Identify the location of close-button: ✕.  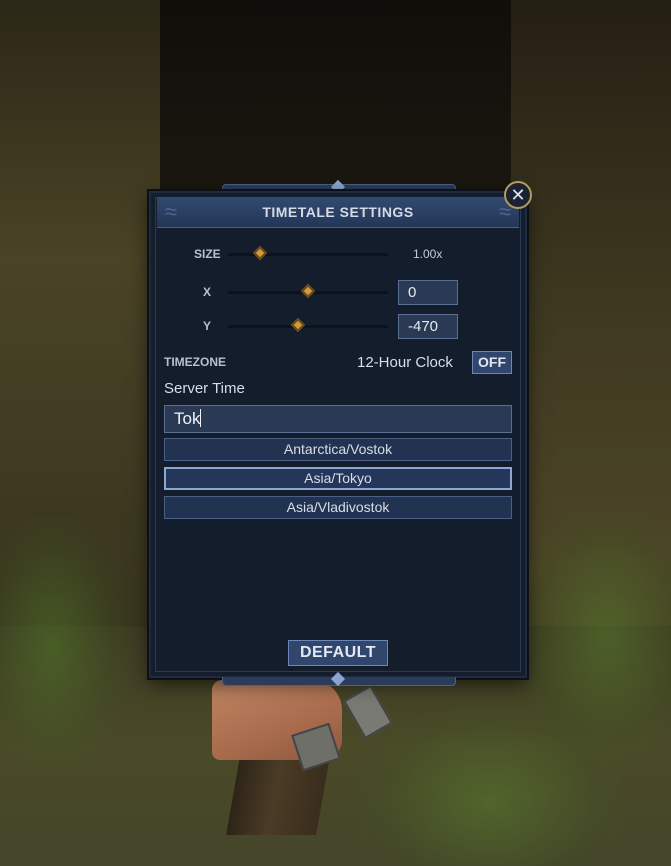
(518, 195).